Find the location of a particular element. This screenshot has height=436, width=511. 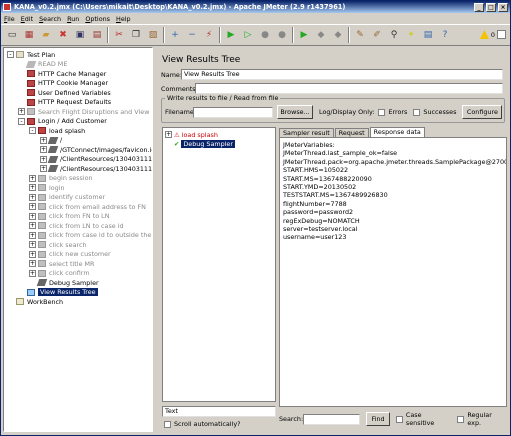

tab-response-data: Response data is located at coordinates (397, 132).